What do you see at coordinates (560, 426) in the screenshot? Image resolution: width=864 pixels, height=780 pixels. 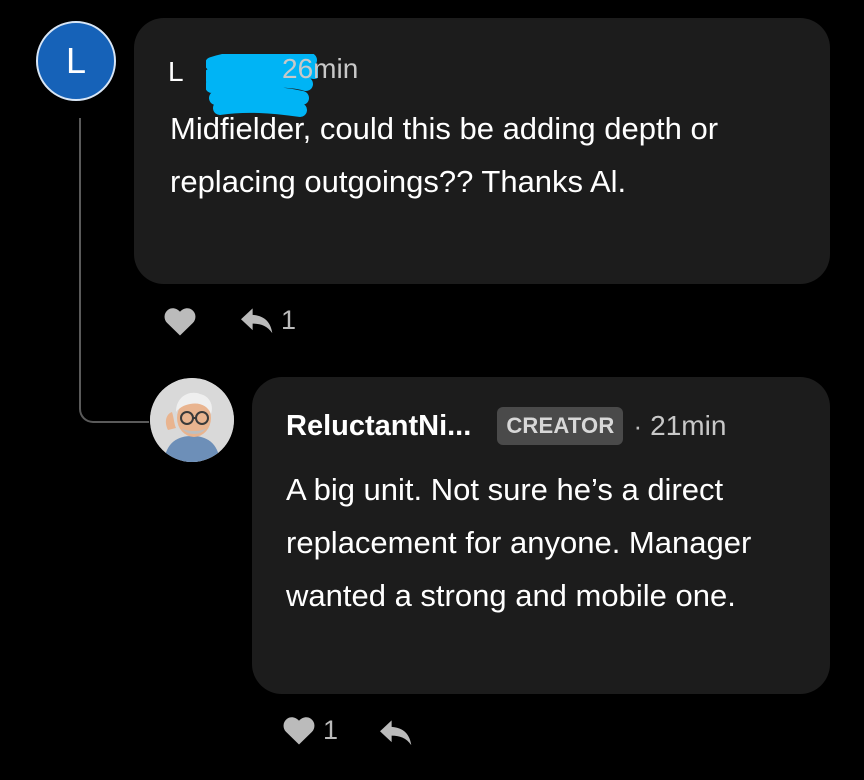 I see `creator-badge: CREATOR` at bounding box center [560, 426].